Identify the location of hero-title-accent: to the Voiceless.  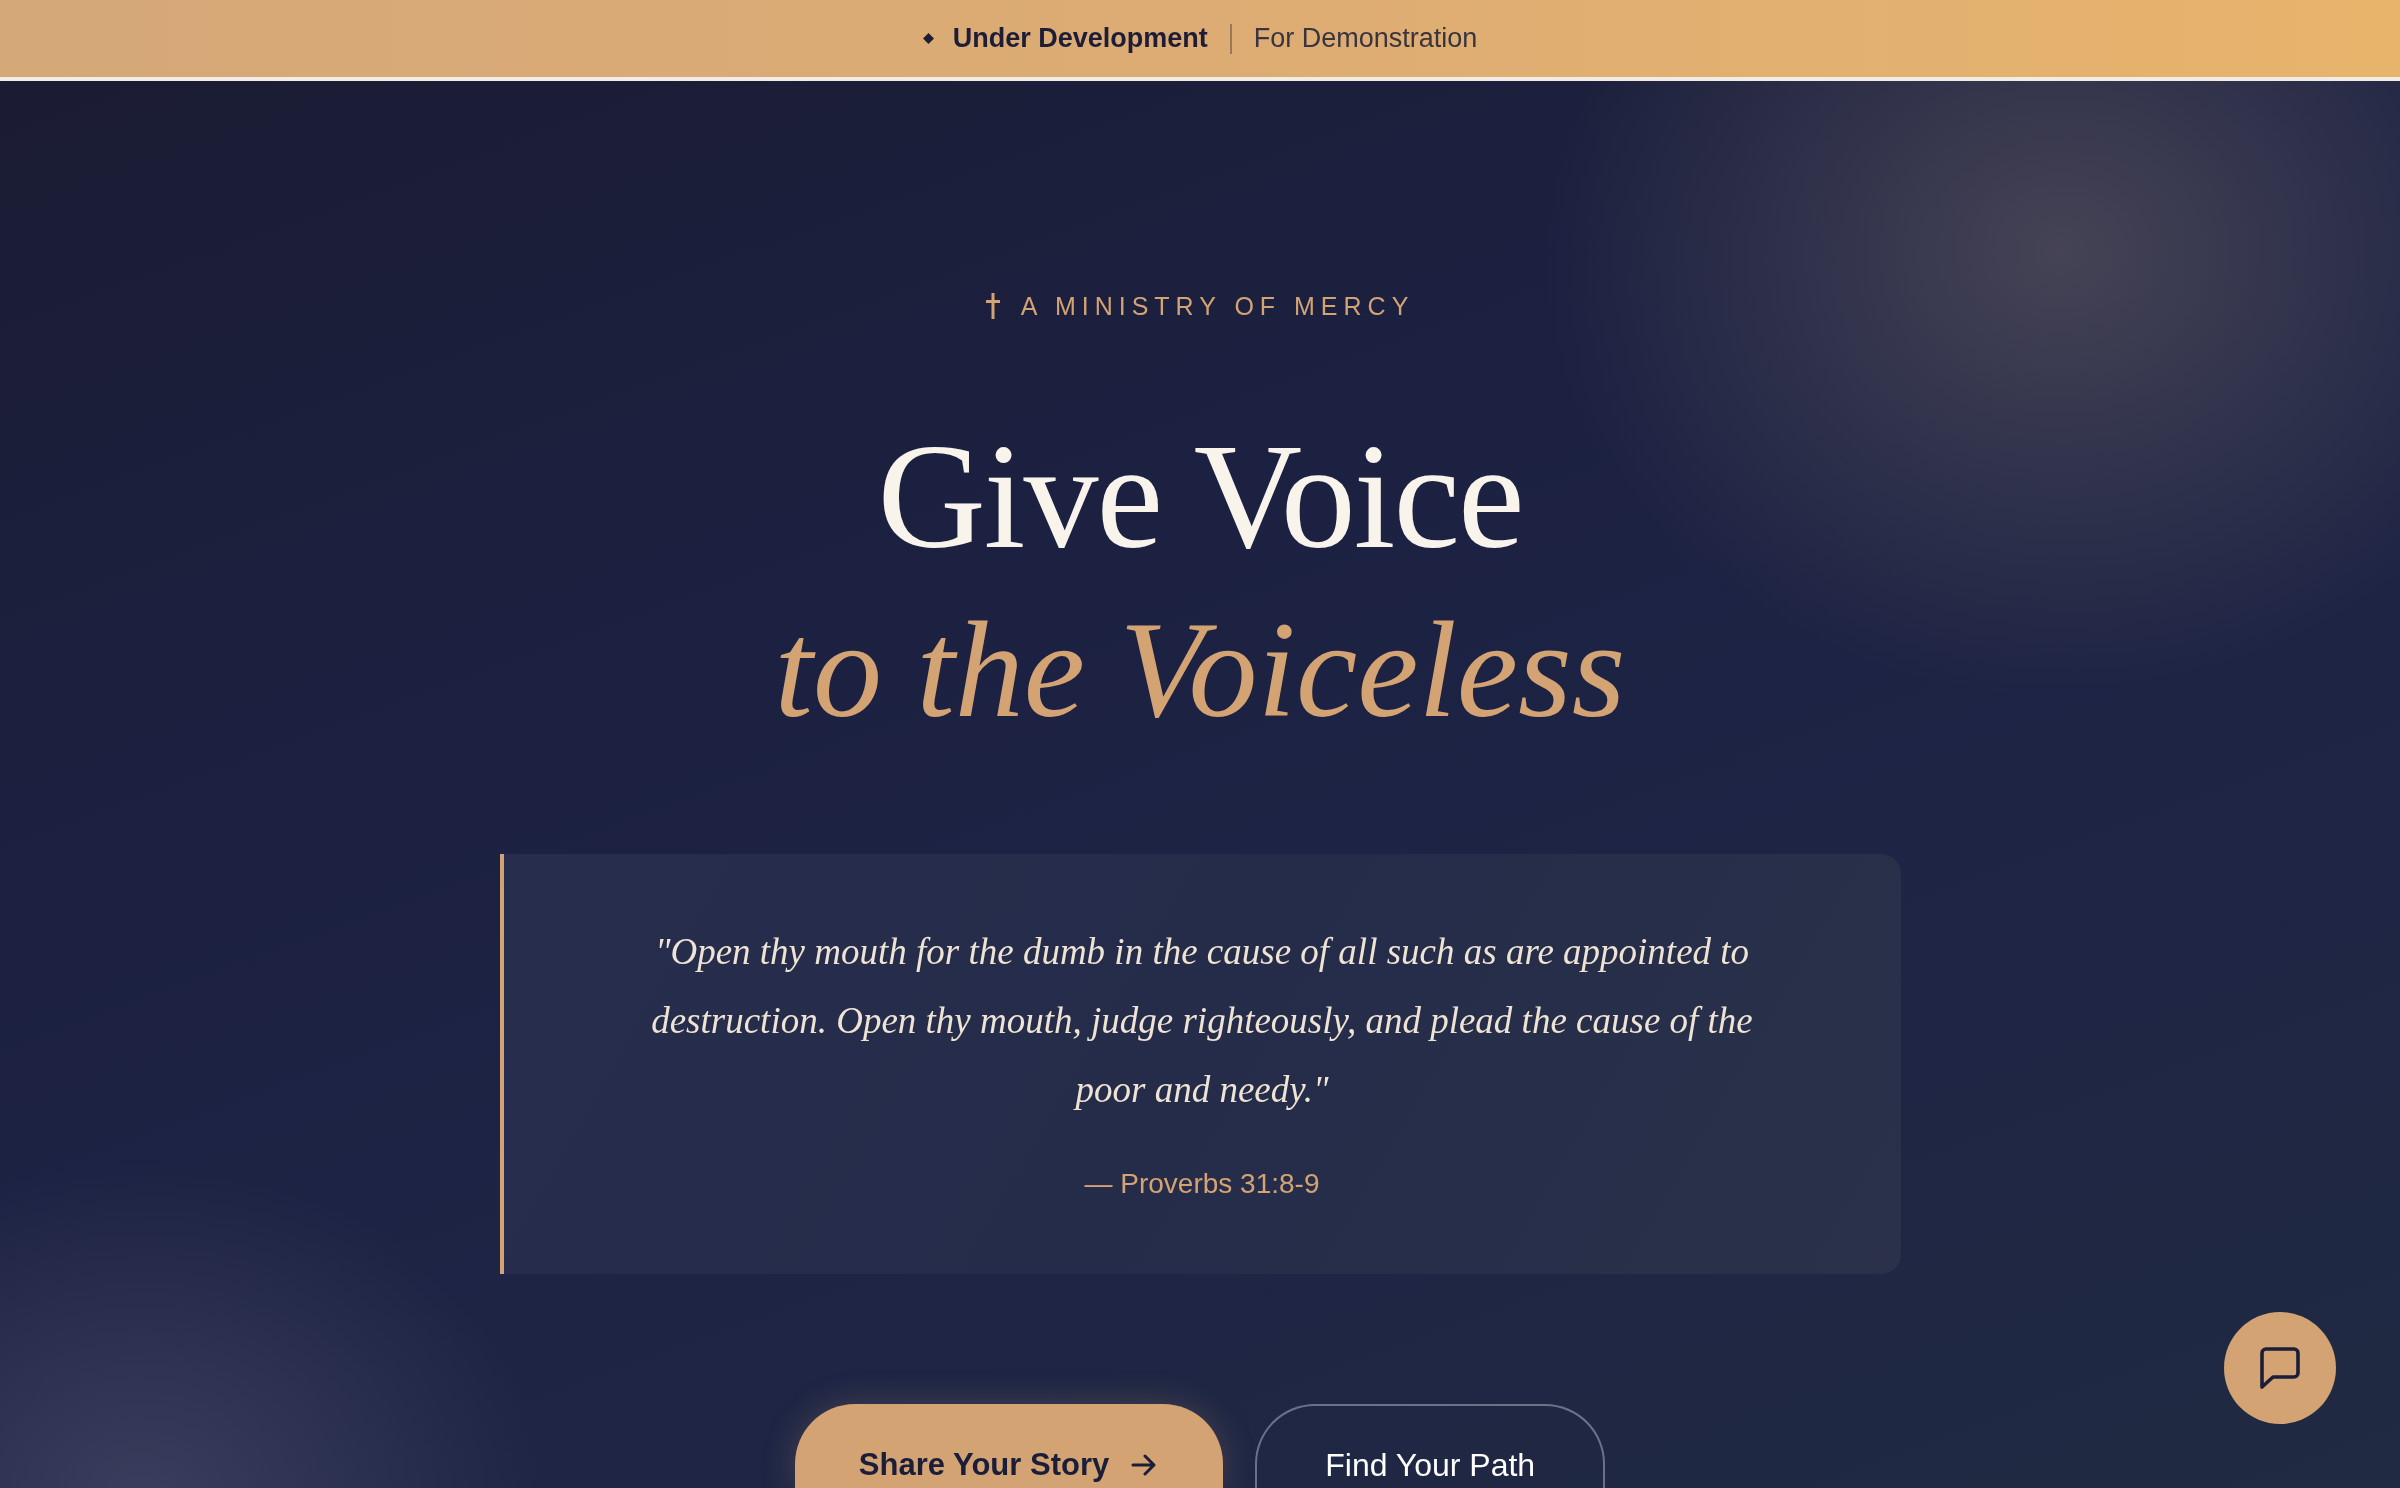
(1200, 670).